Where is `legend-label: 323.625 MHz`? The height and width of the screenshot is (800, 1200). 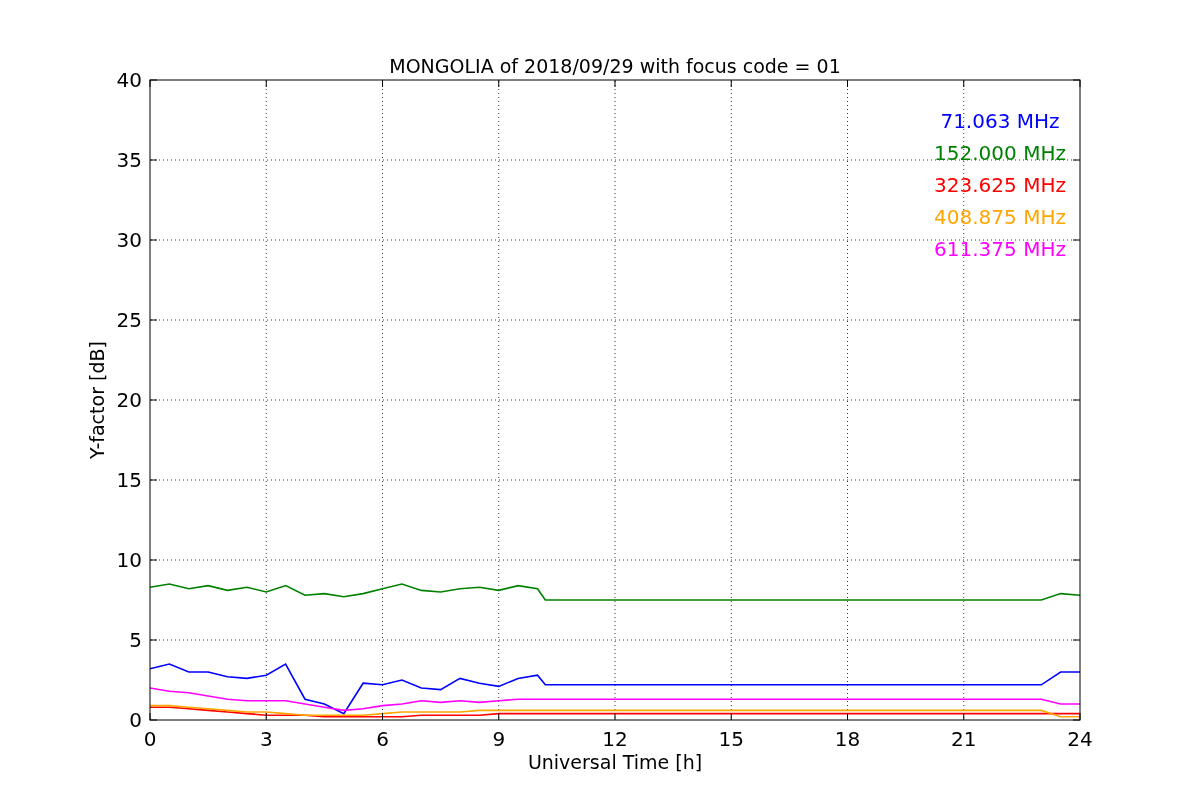 legend-label: 323.625 MHz is located at coordinates (1000, 185).